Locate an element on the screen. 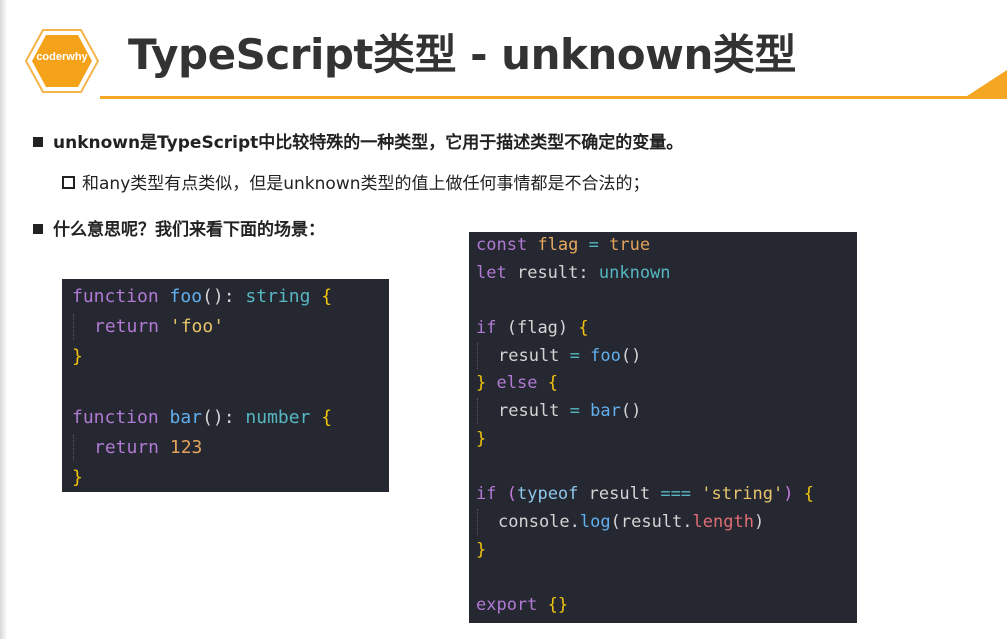 The height and width of the screenshot is (639, 1007). code-line: if (typeof result === 'string') { is located at coordinates (666, 495).